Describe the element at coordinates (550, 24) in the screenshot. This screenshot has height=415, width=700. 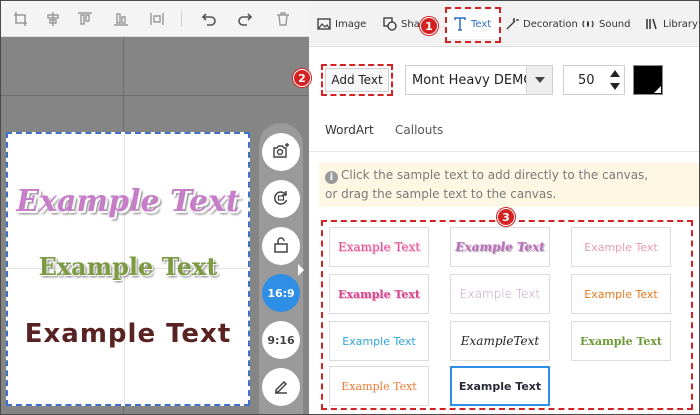
I see `tab-decoration-label: Decoration` at that location.